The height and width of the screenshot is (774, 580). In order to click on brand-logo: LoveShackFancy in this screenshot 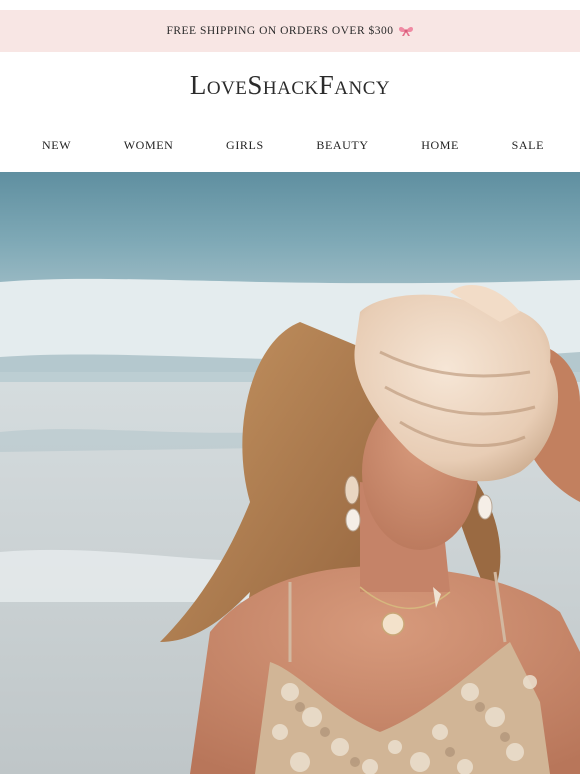, I will do `click(290, 85)`.